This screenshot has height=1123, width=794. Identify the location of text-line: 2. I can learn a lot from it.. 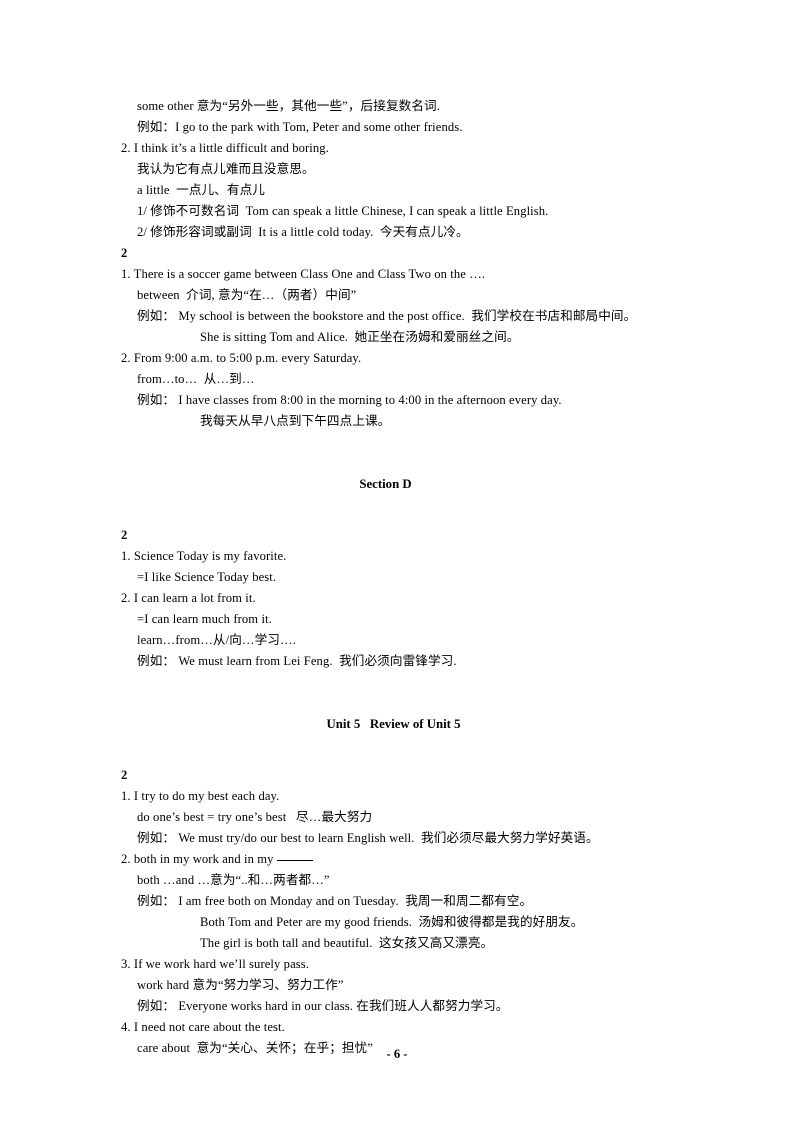
(188, 598).